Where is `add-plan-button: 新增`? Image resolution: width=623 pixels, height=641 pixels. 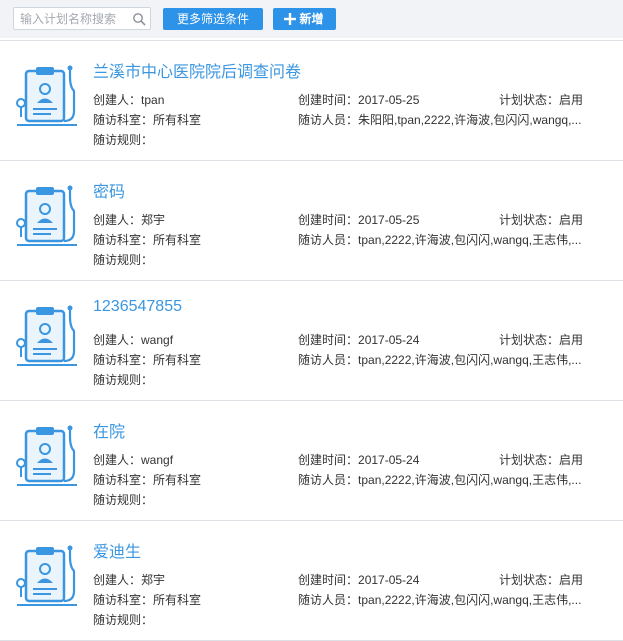 add-plan-button: 新增 is located at coordinates (304, 19).